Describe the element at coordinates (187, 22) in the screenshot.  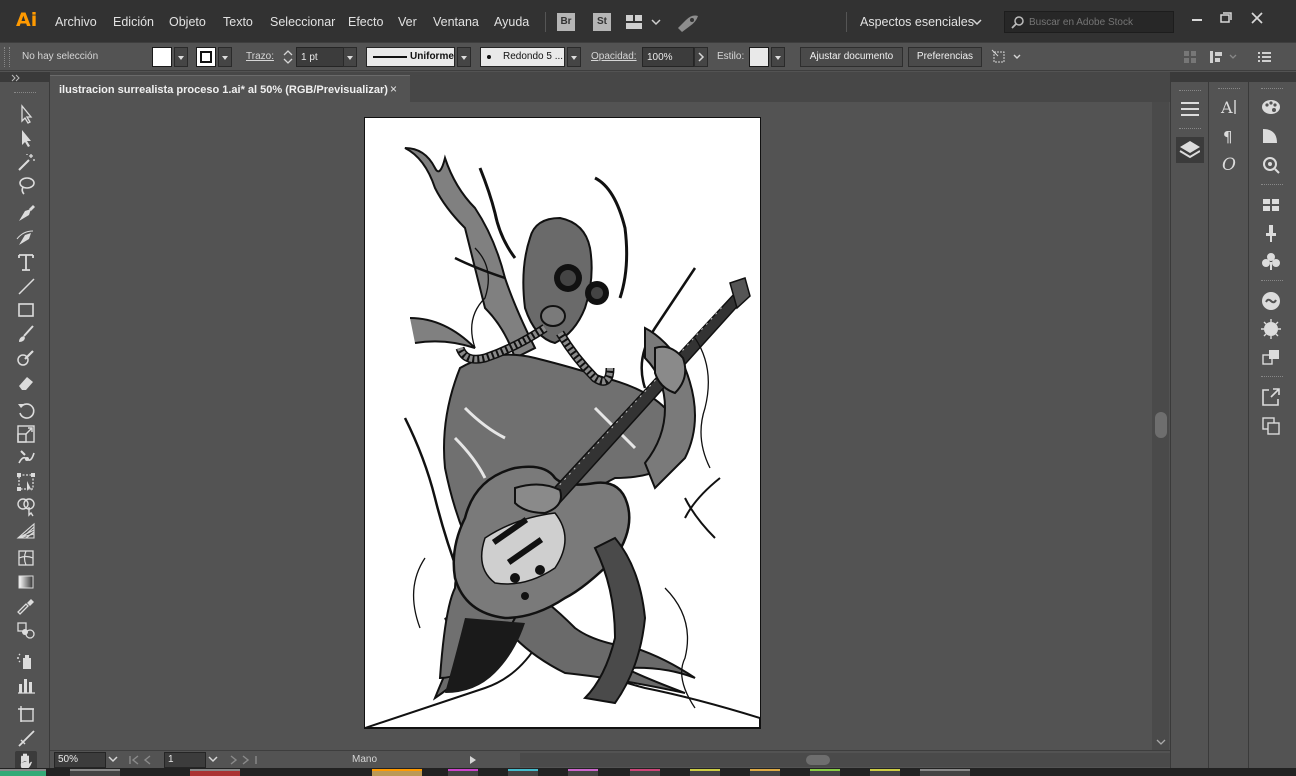
I see `menu-objeto: Objeto` at that location.